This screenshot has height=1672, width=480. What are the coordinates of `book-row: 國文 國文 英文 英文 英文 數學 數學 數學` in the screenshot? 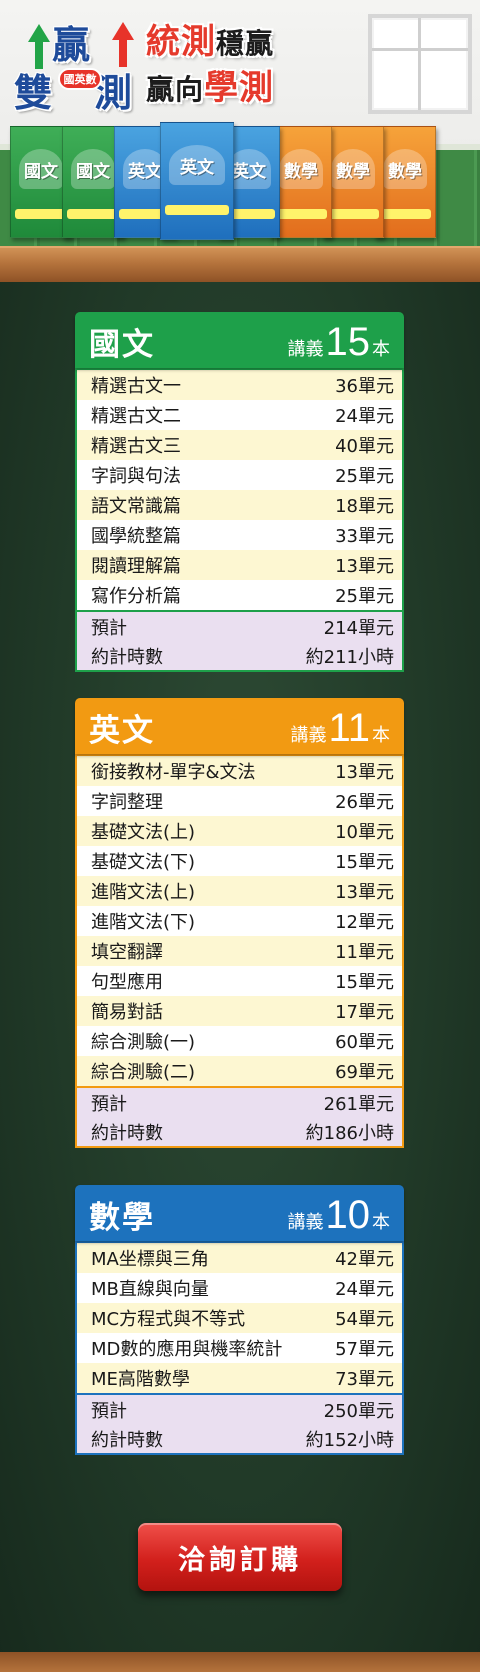 It's located at (240, 186).